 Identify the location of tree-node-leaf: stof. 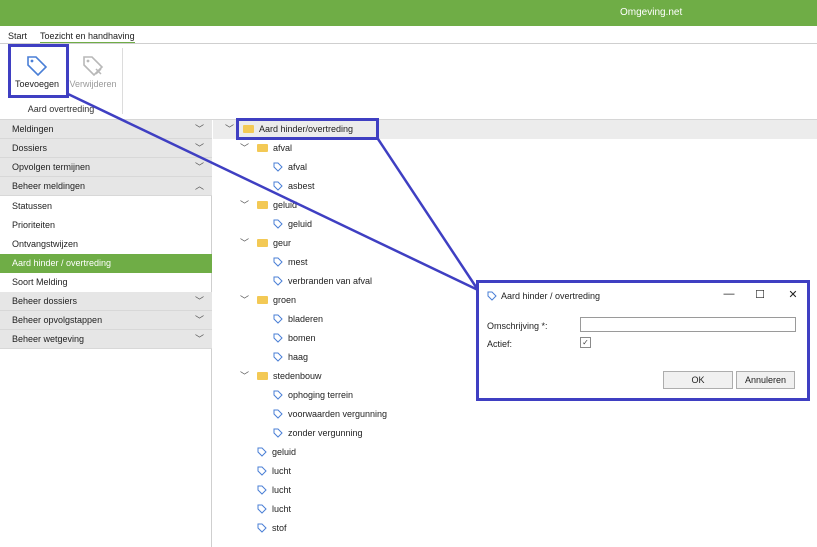
(272, 528).